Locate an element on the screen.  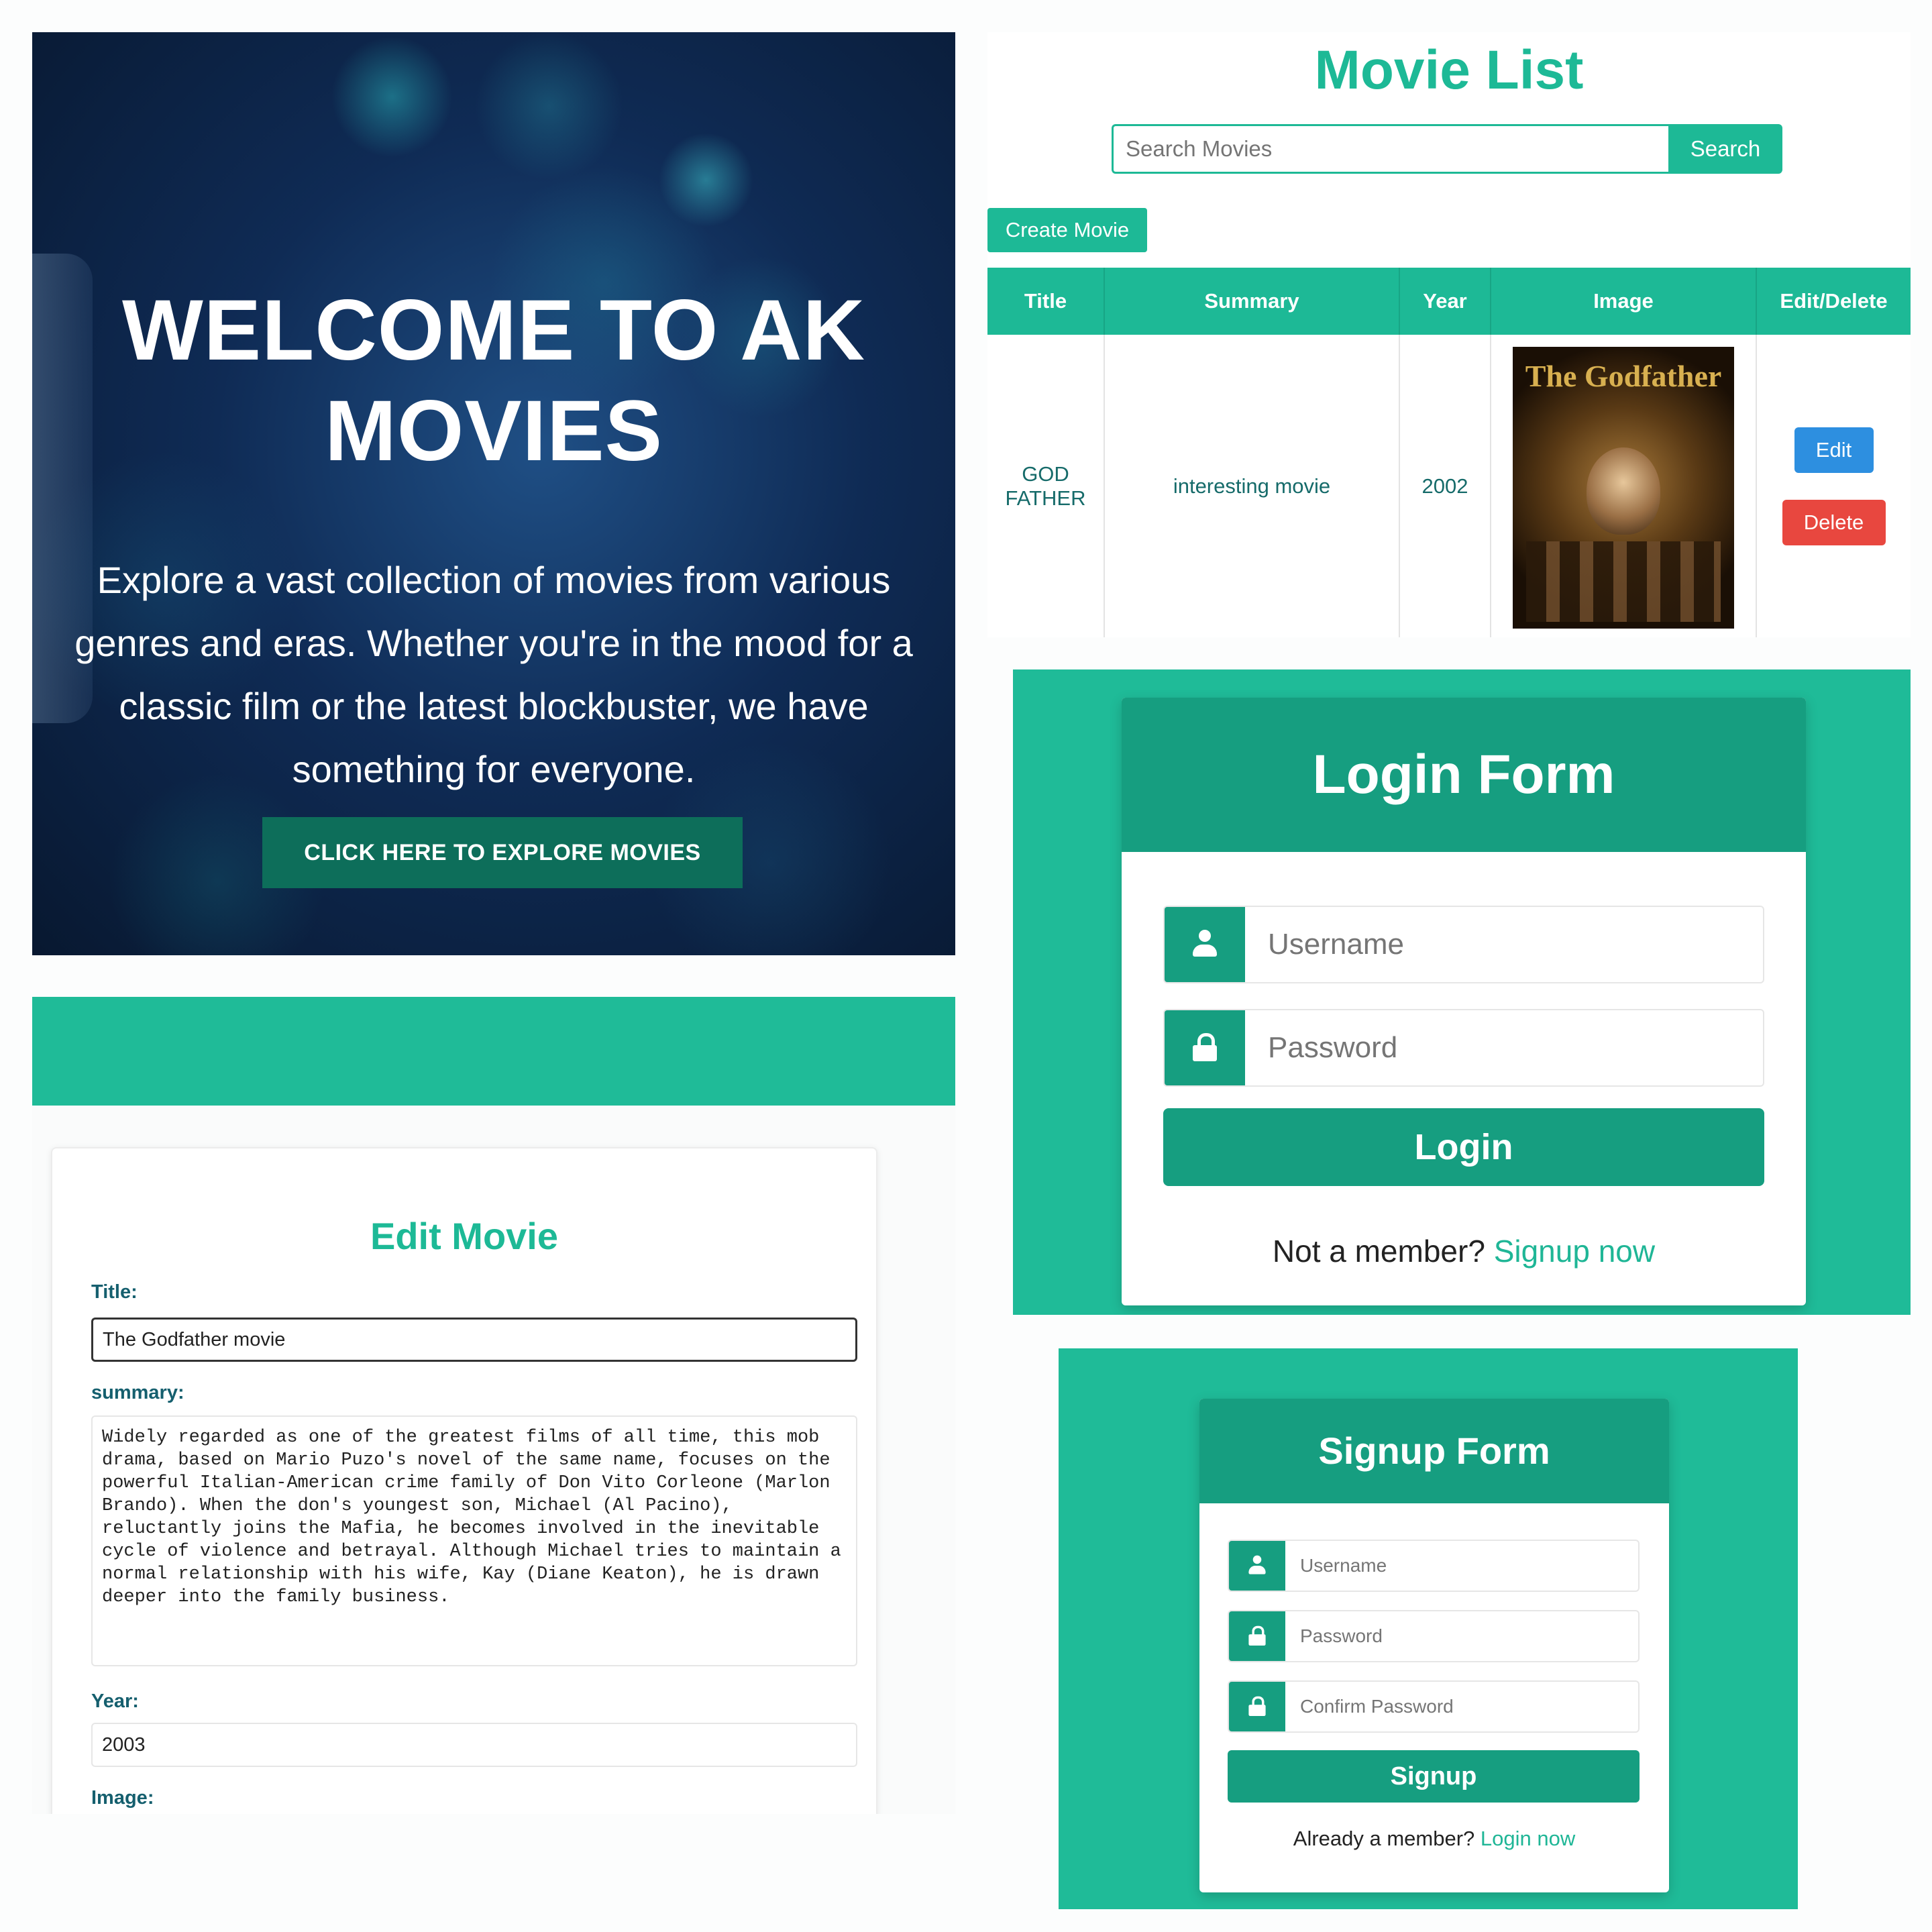
column-header-actions: Edit/Delete is located at coordinates (1833, 301).